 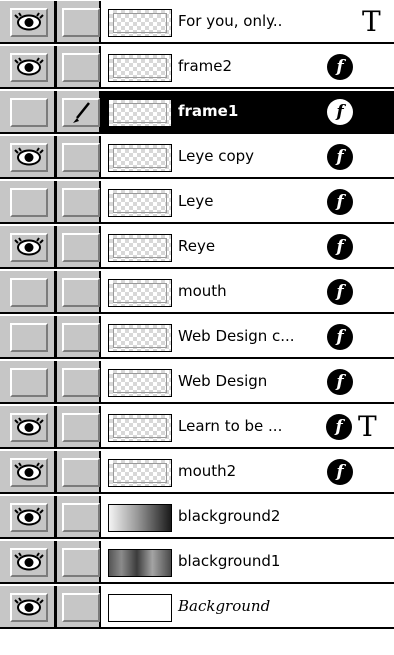 I want to click on layer-row: Background, so click(x=197, y=607).